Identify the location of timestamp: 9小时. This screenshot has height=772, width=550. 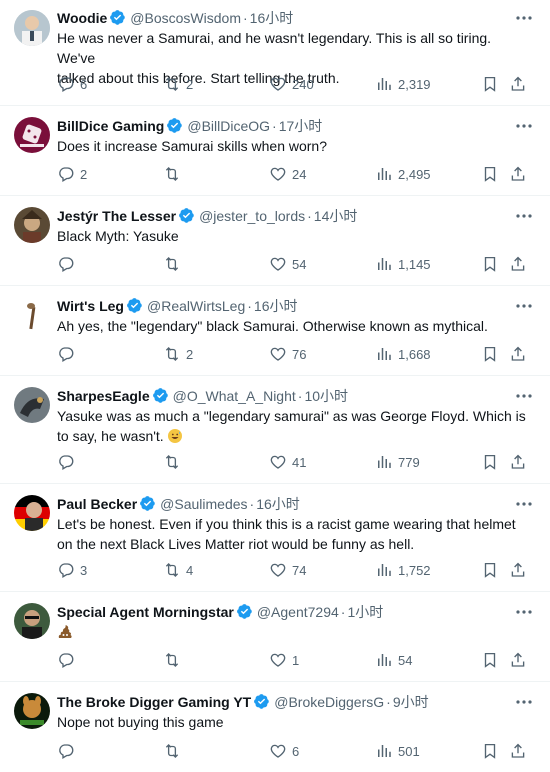
(411, 702).